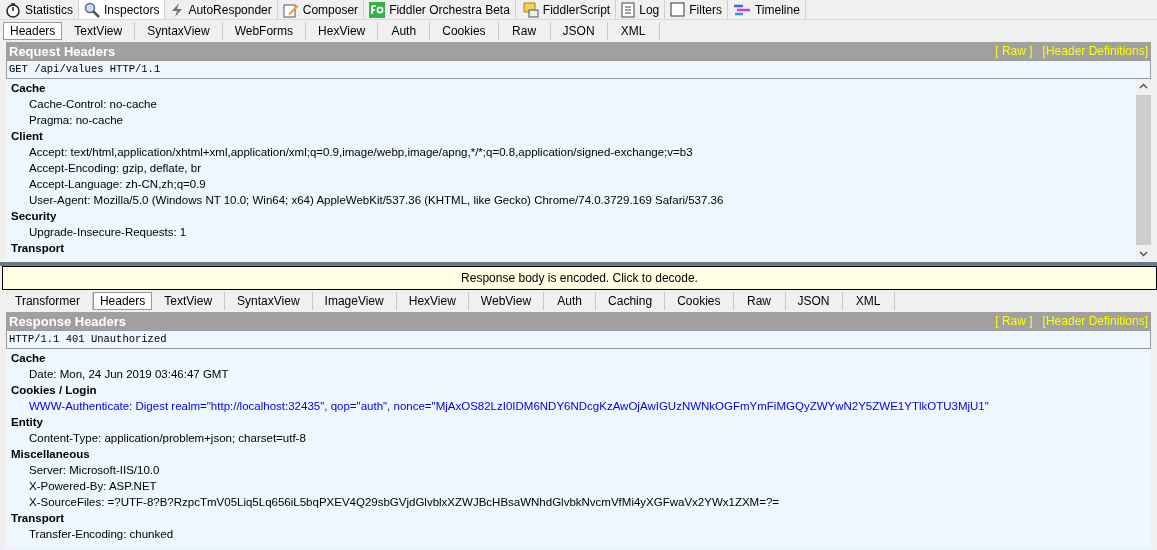 The width and height of the screenshot is (1157, 550). Describe the element at coordinates (68, 321) in the screenshot. I see `panel-title: Response Headers` at that location.